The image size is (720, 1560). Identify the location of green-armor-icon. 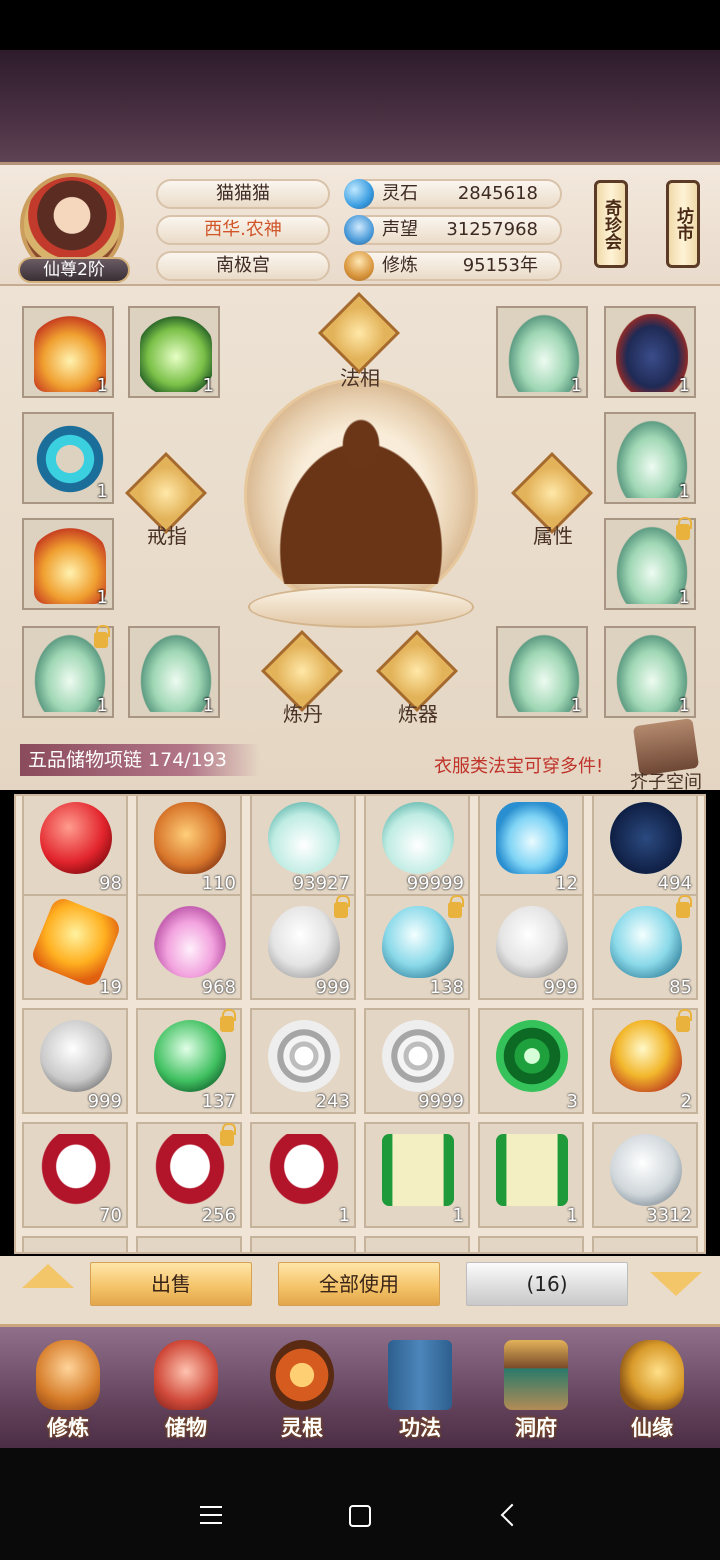
(176, 353).